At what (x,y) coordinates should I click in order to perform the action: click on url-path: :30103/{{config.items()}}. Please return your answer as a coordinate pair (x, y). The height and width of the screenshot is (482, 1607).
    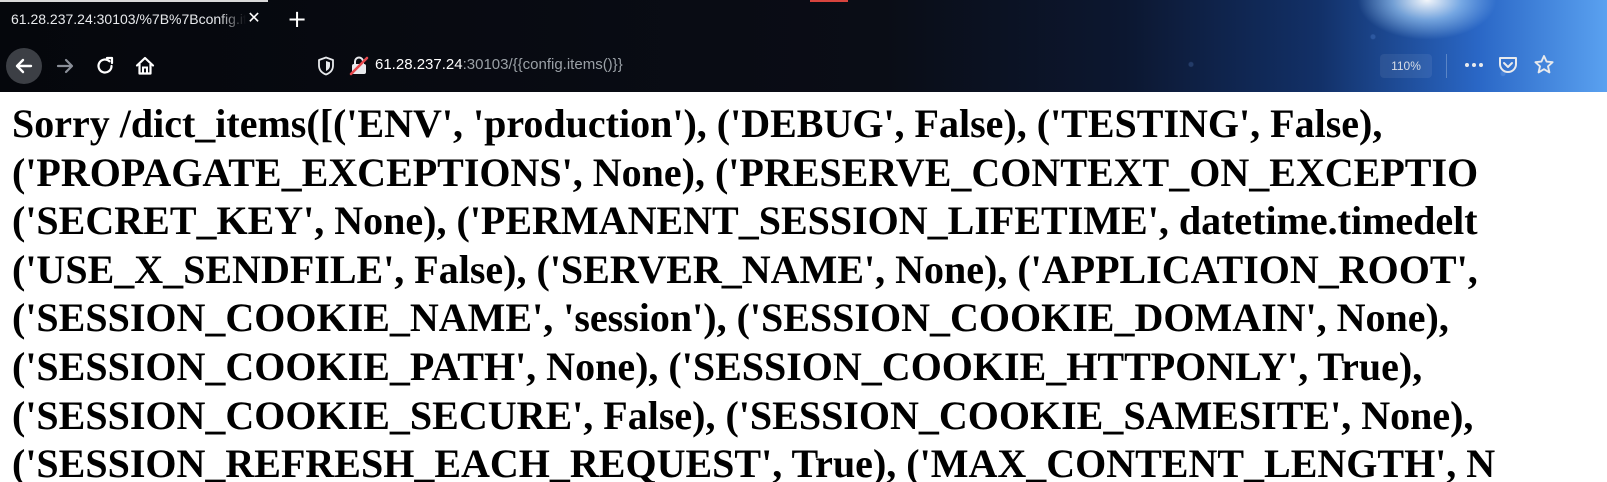
    Looking at the image, I should click on (542, 64).